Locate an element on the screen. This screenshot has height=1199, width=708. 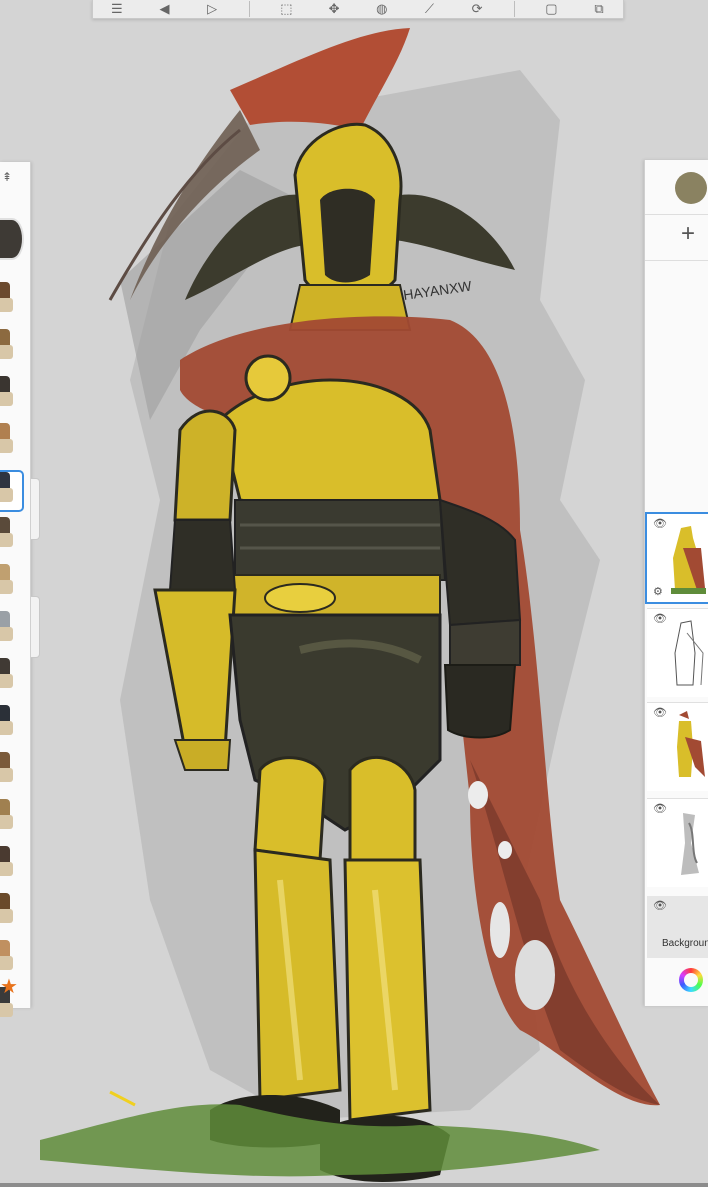
paint-brush-brush is located at coordinates (8, 908).